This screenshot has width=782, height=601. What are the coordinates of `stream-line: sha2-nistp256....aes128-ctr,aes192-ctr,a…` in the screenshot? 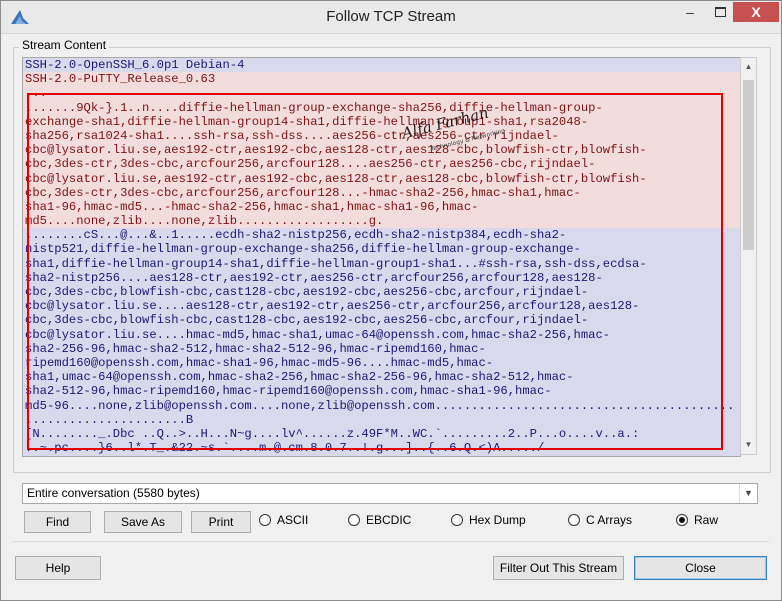 It's located at (381, 277).